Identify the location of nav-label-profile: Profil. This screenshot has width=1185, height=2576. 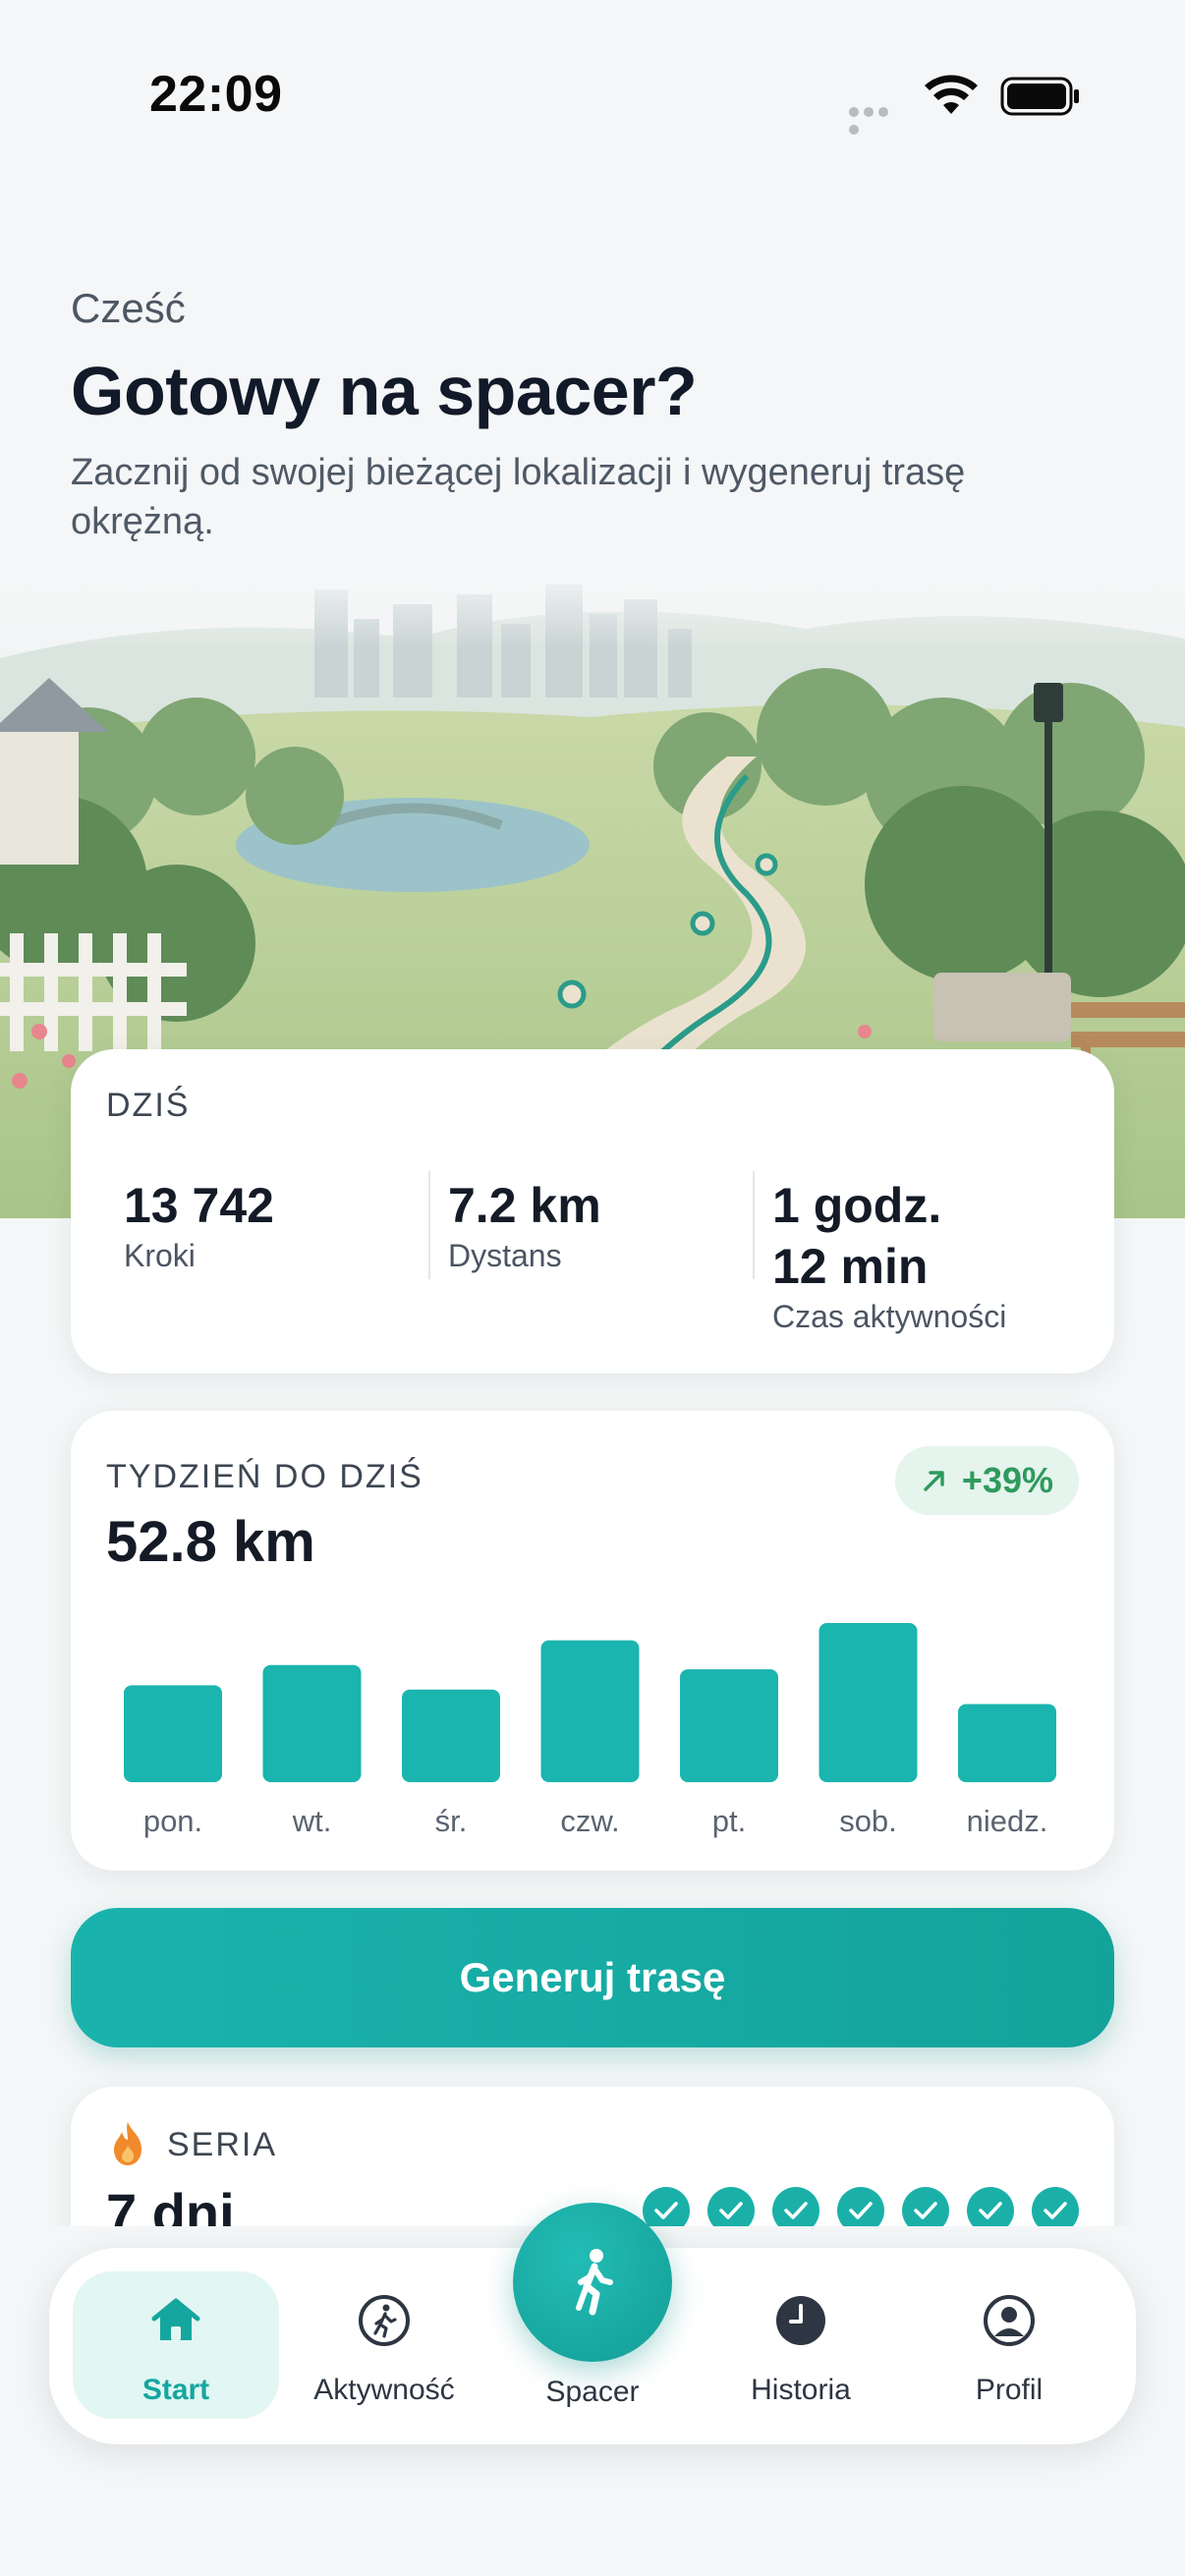
(1010, 2390).